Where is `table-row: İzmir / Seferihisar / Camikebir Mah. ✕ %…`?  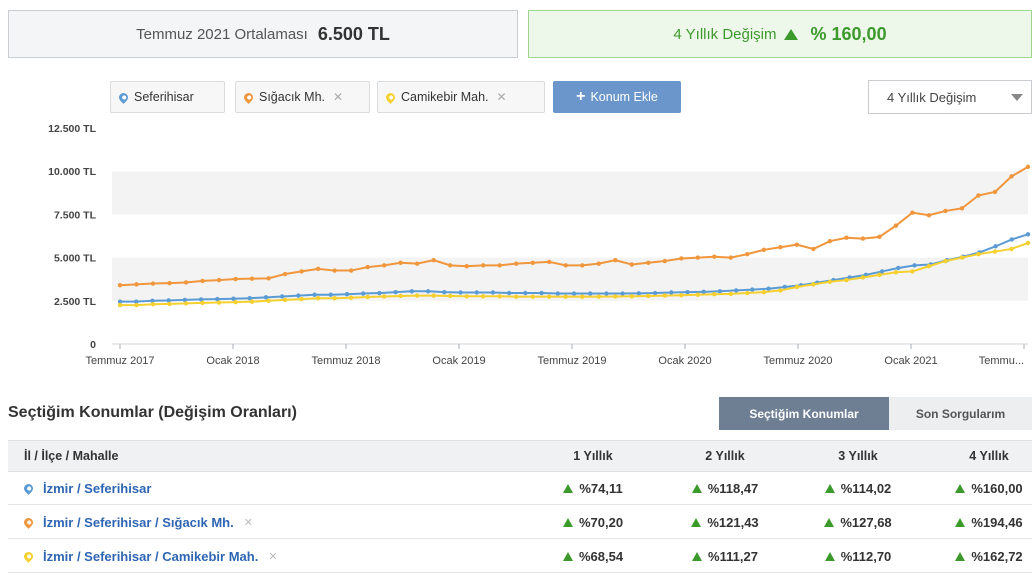
table-row: İzmir / Seferihisar / Camikebir Mah. ✕ %… is located at coordinates (520, 556).